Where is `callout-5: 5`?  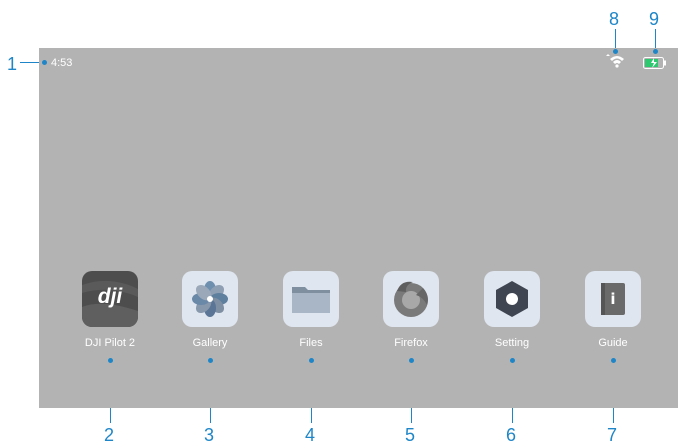 callout-5: 5 is located at coordinates (410, 435).